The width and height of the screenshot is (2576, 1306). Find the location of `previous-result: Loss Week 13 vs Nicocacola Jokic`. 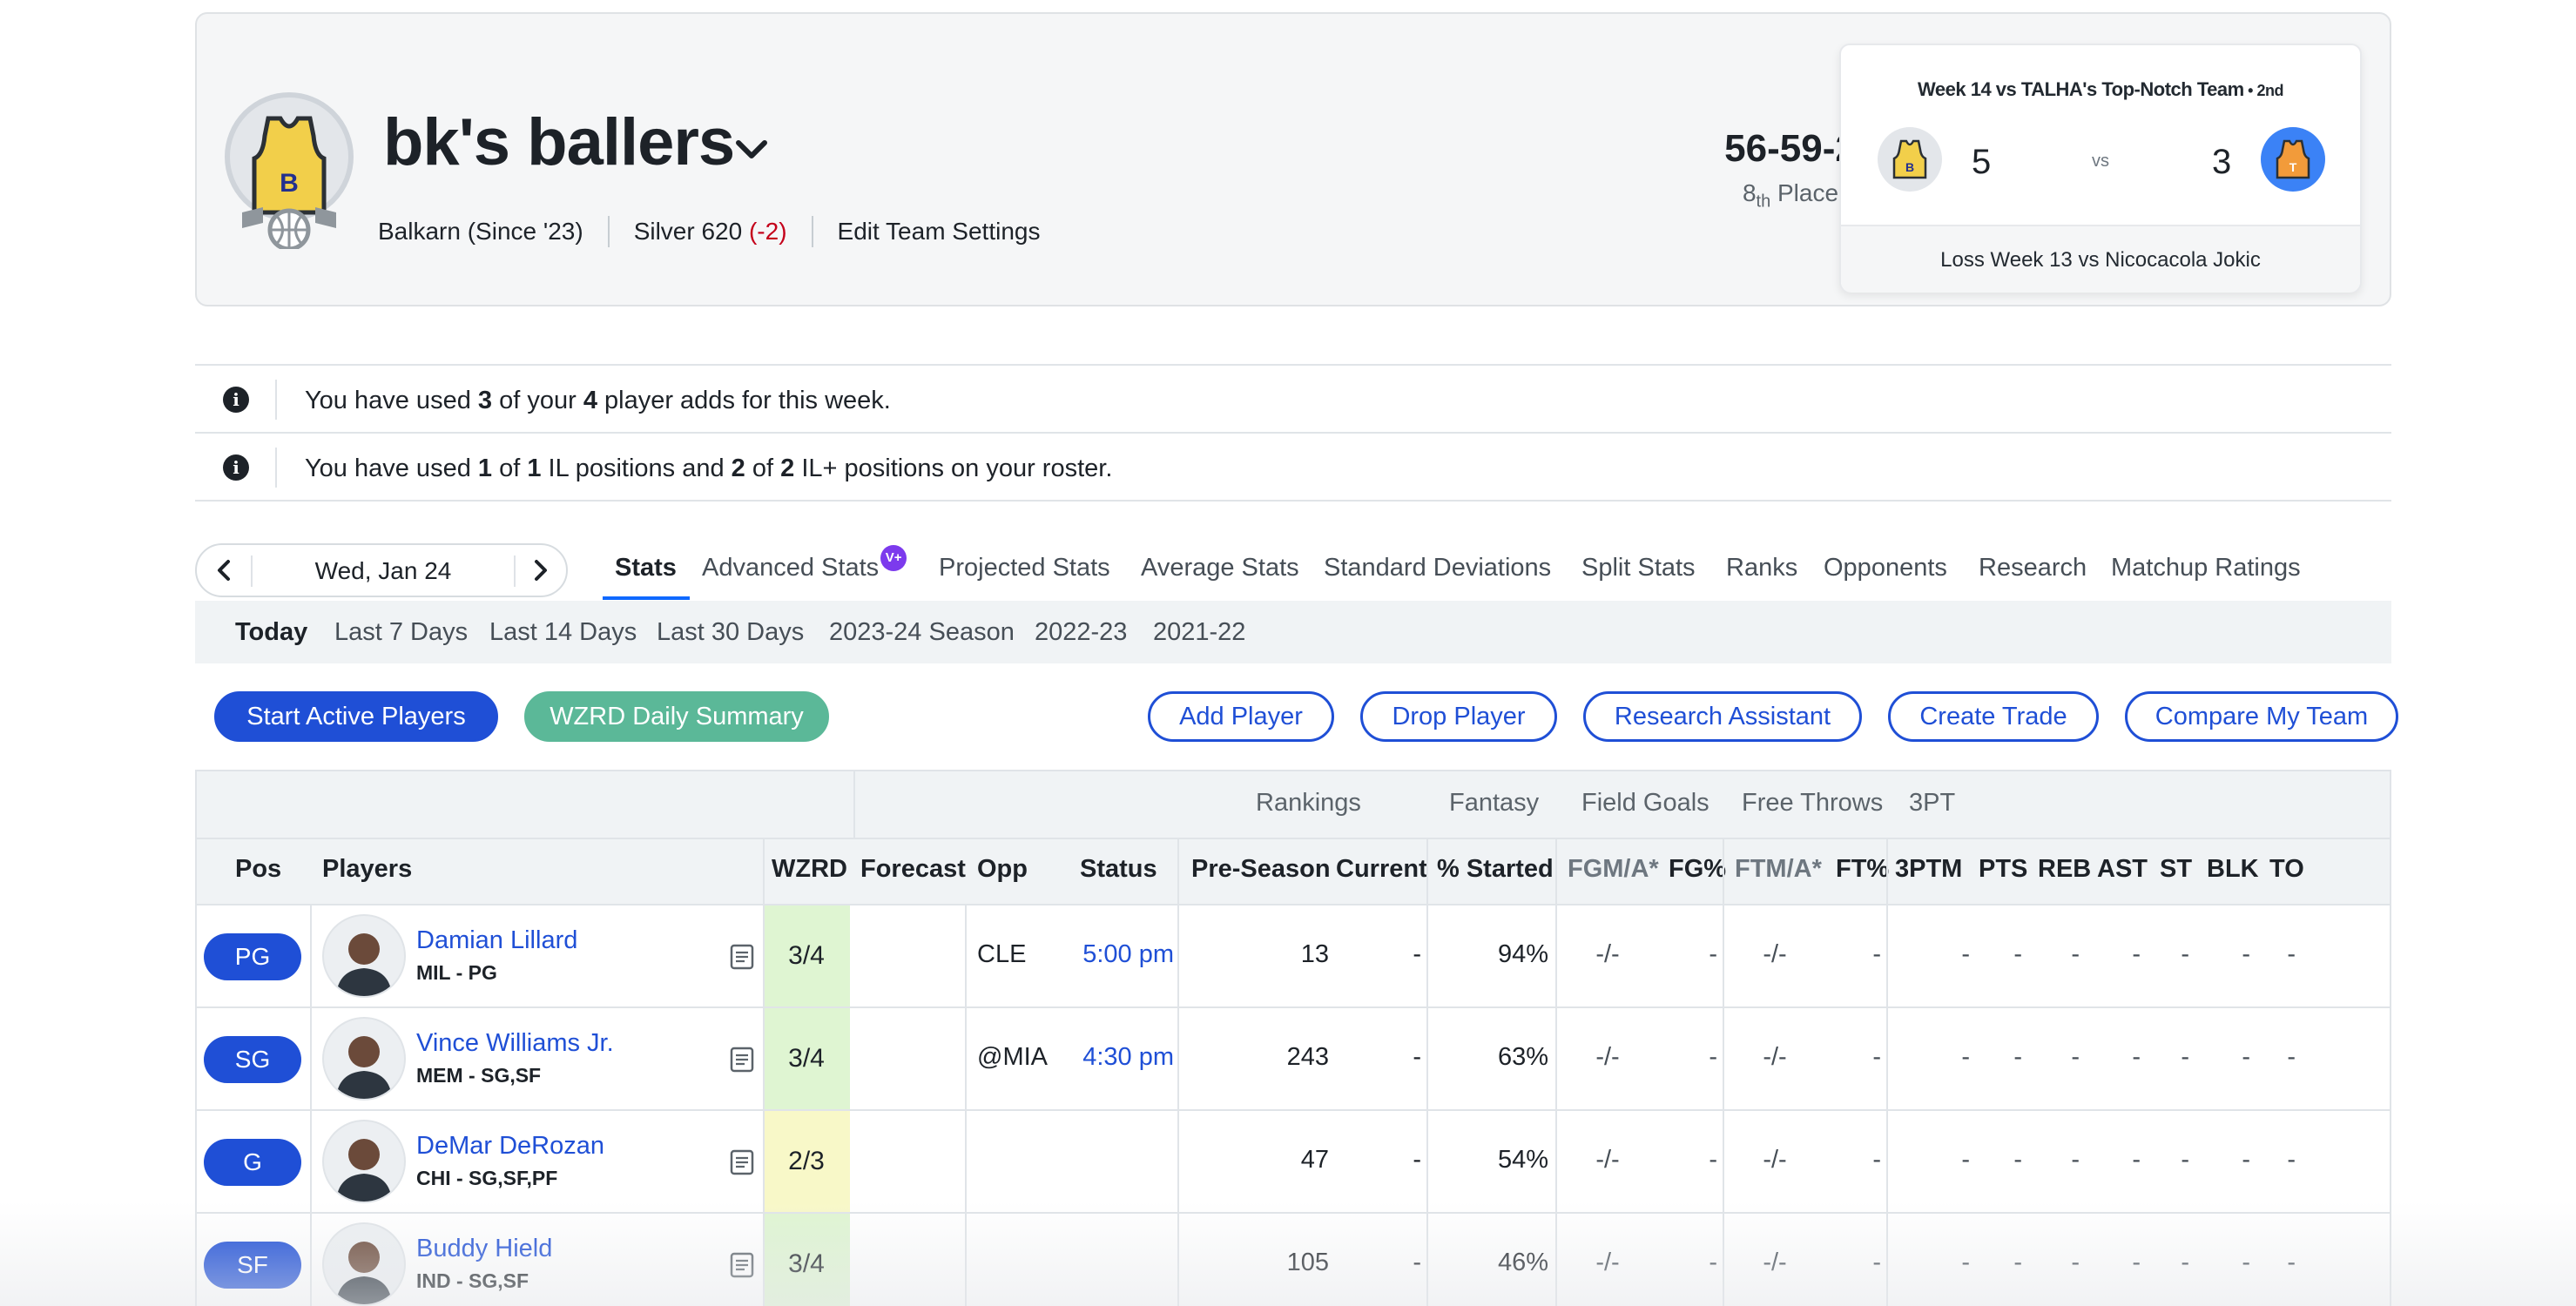

previous-result: Loss Week 13 vs Nicocacola Jokic is located at coordinates (2100, 259).